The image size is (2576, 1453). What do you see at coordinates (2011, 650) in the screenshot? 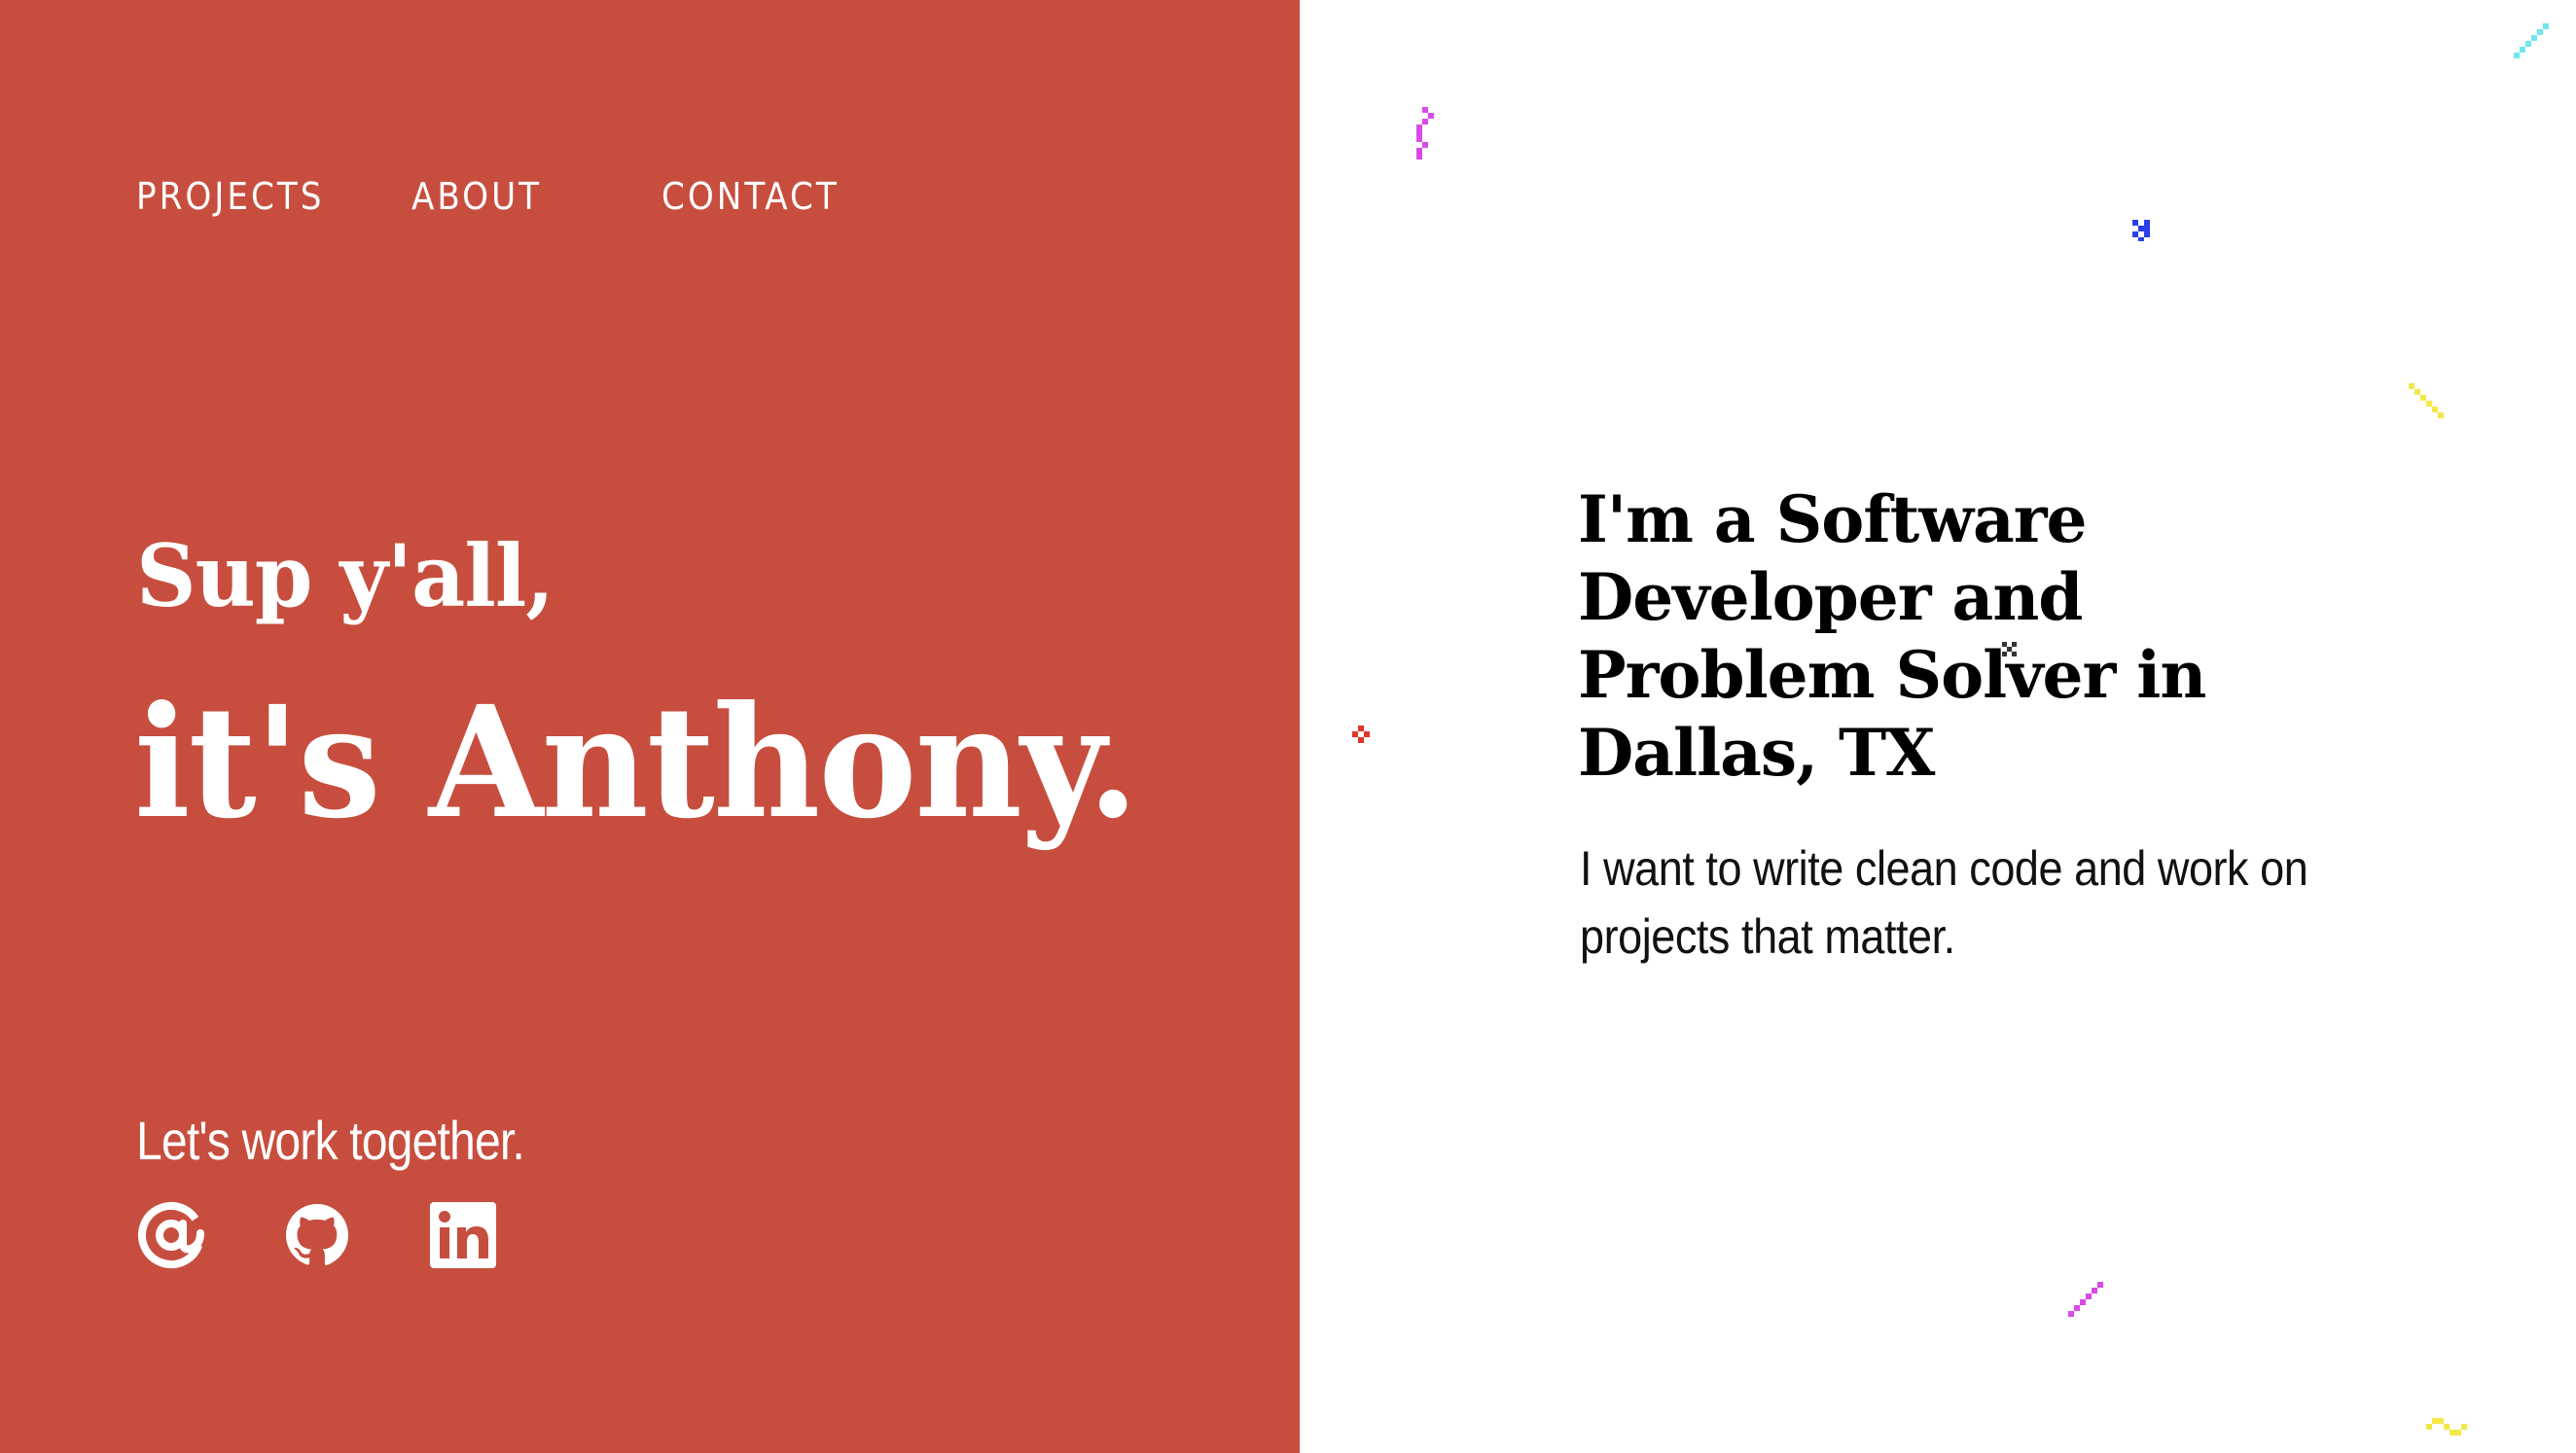
I see `confetti-dark-small` at bounding box center [2011, 650].